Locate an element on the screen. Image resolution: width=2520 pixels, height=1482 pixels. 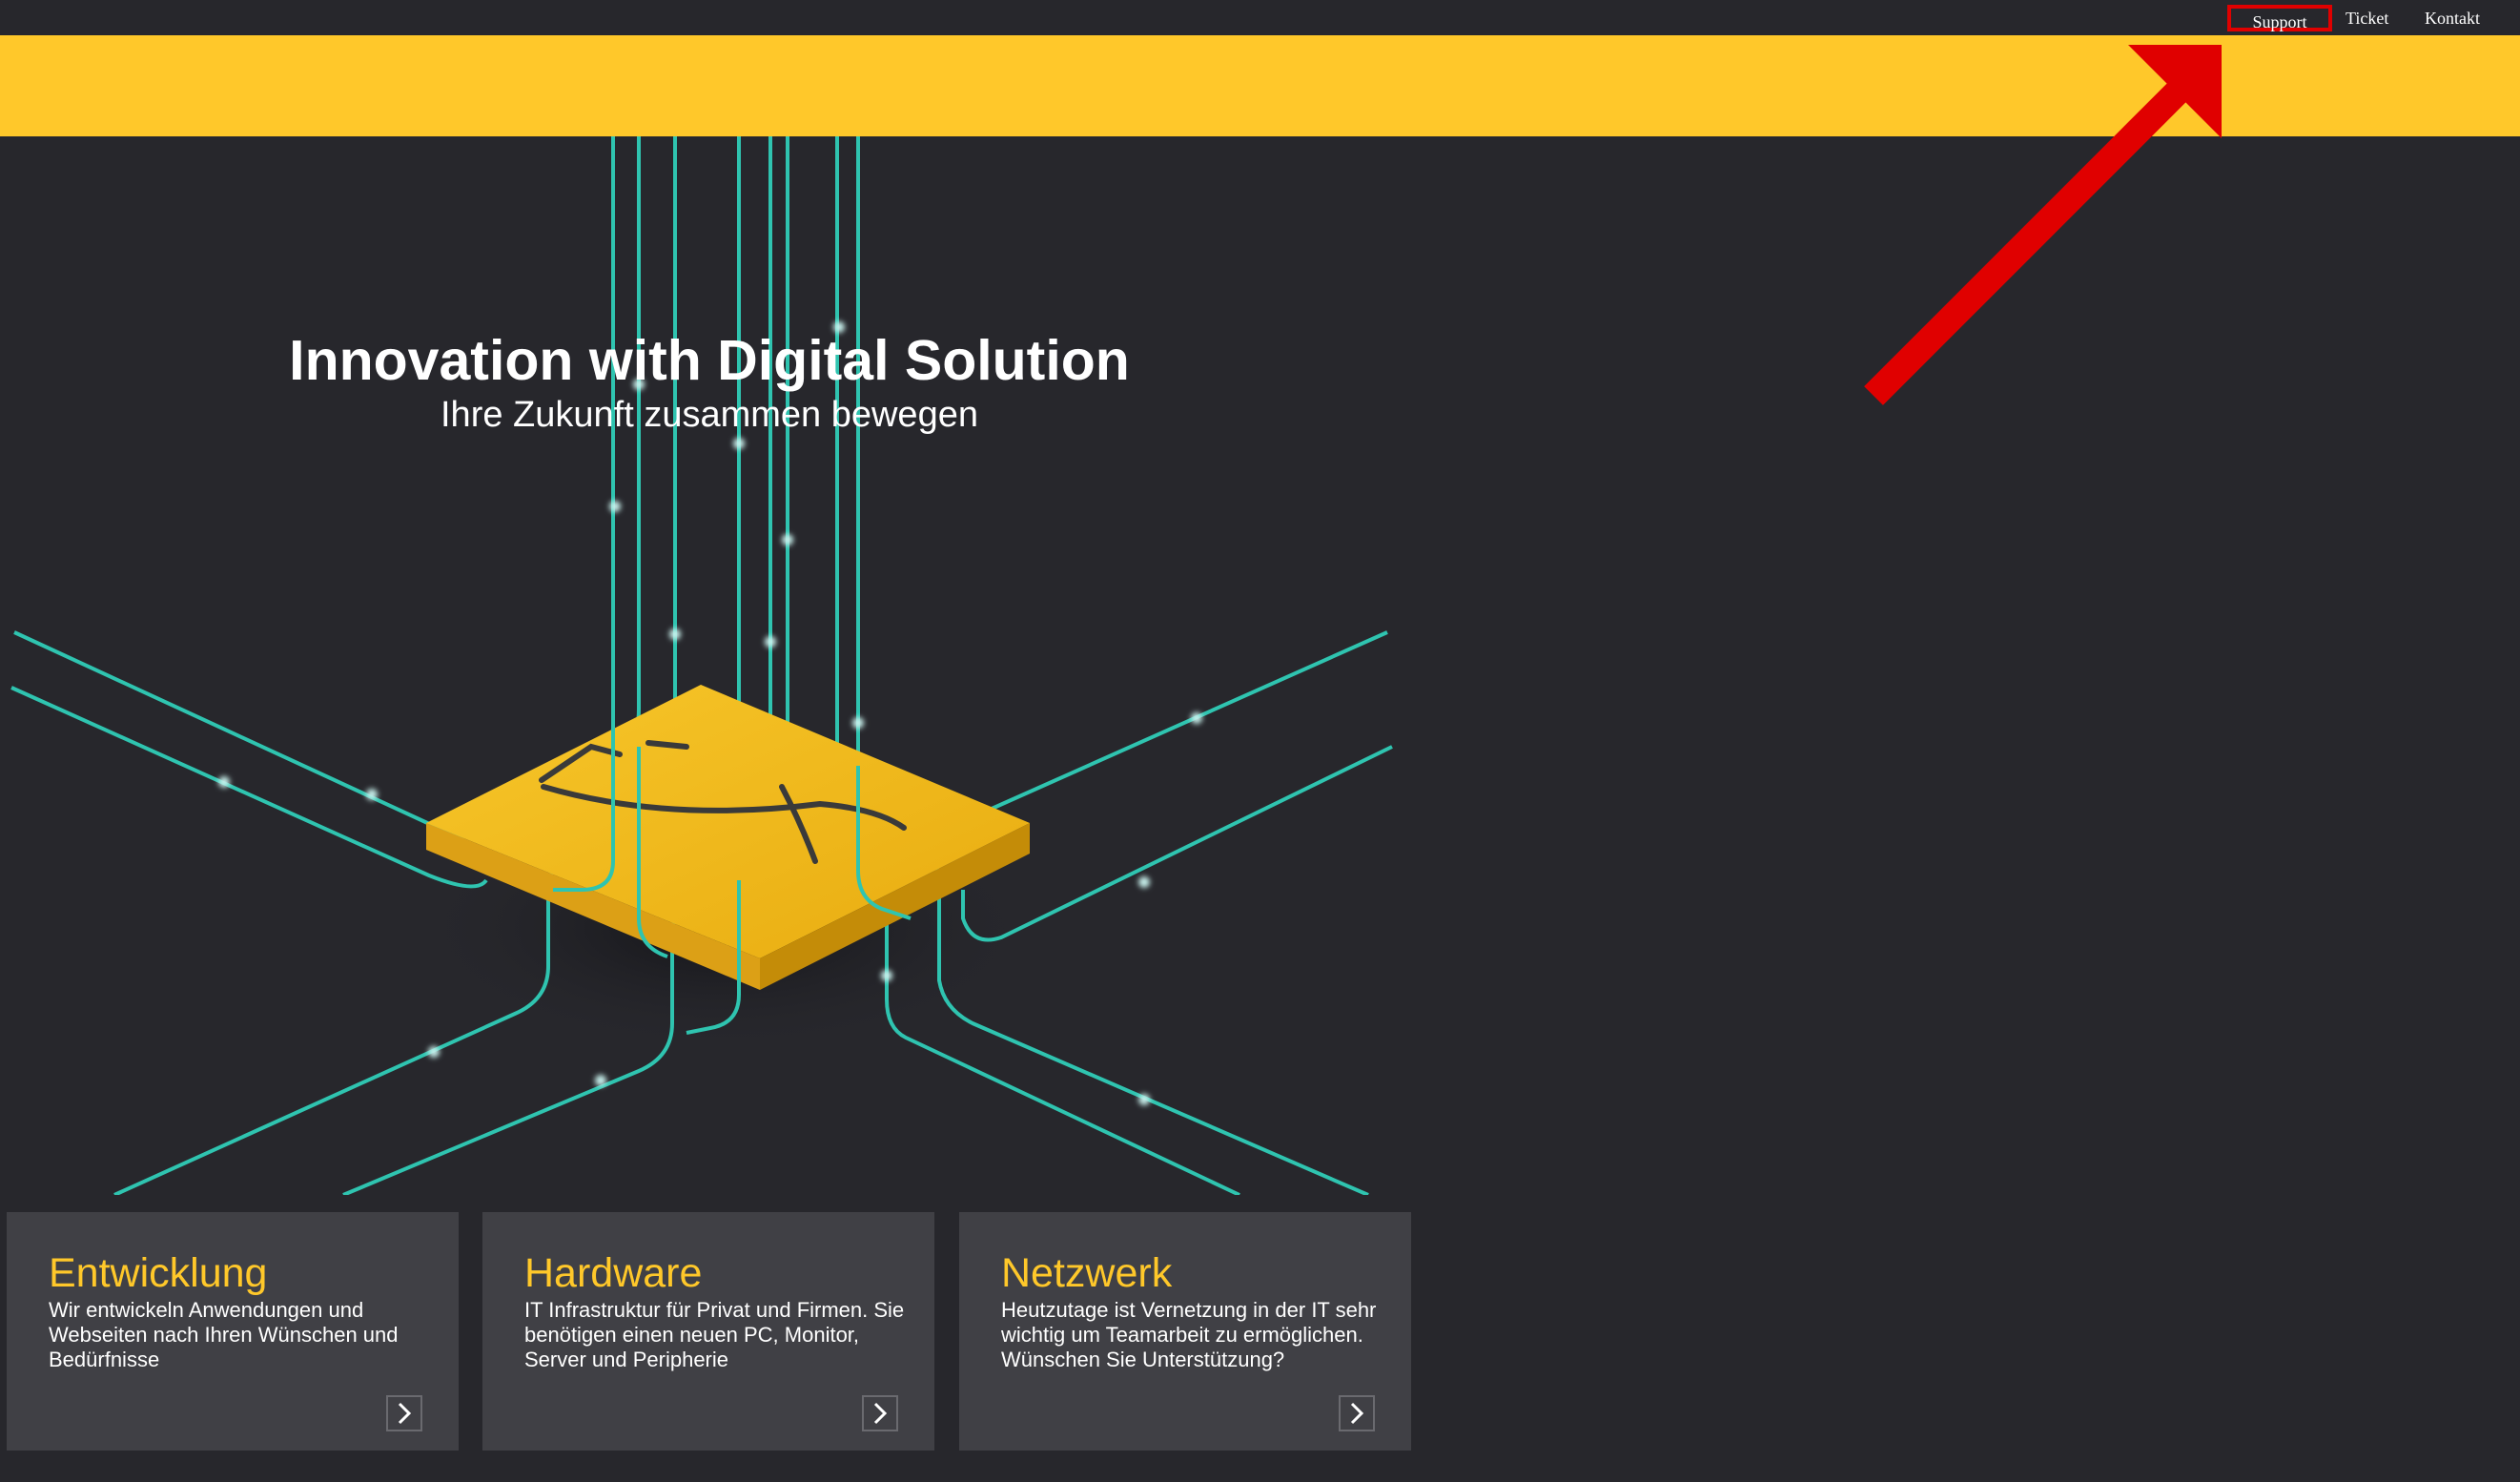
card-title: Hardware is located at coordinates (613, 1273).